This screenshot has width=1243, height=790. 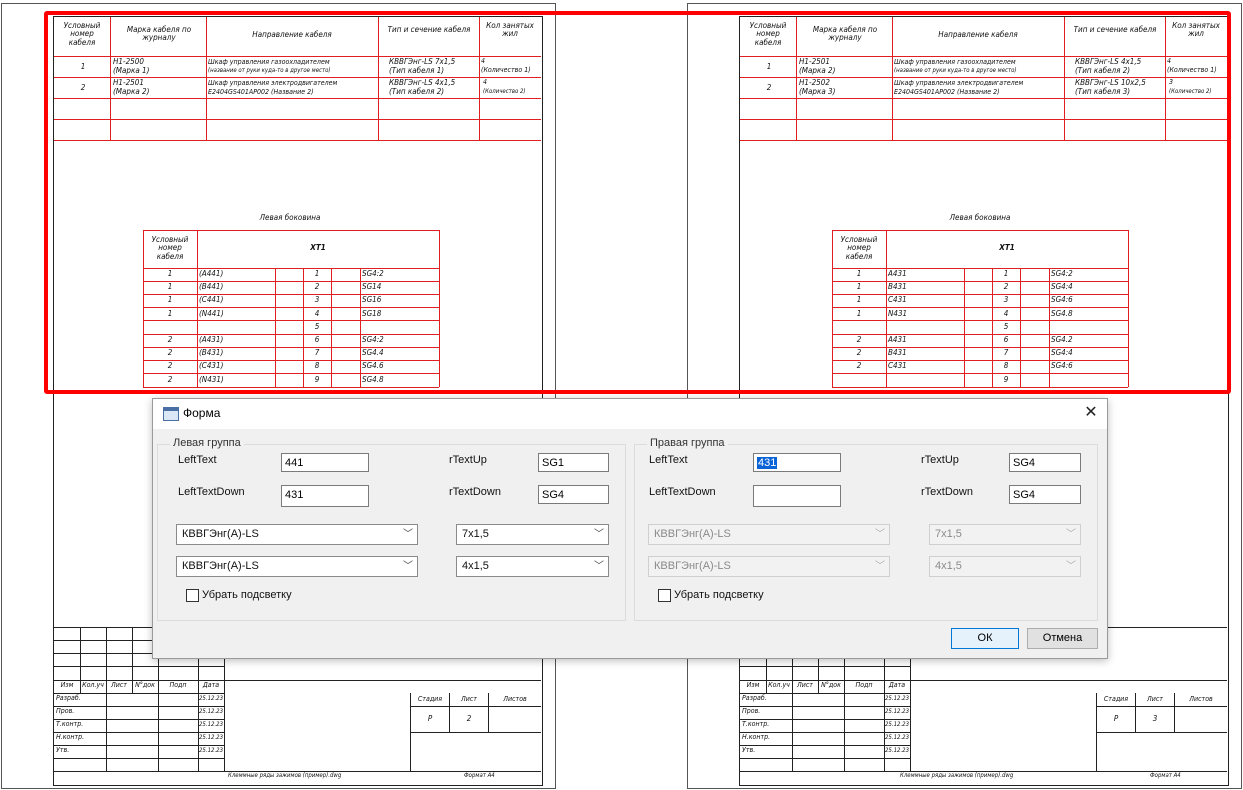 I want to click on right-r-text-down-label: rTextDown, so click(x=947, y=492).